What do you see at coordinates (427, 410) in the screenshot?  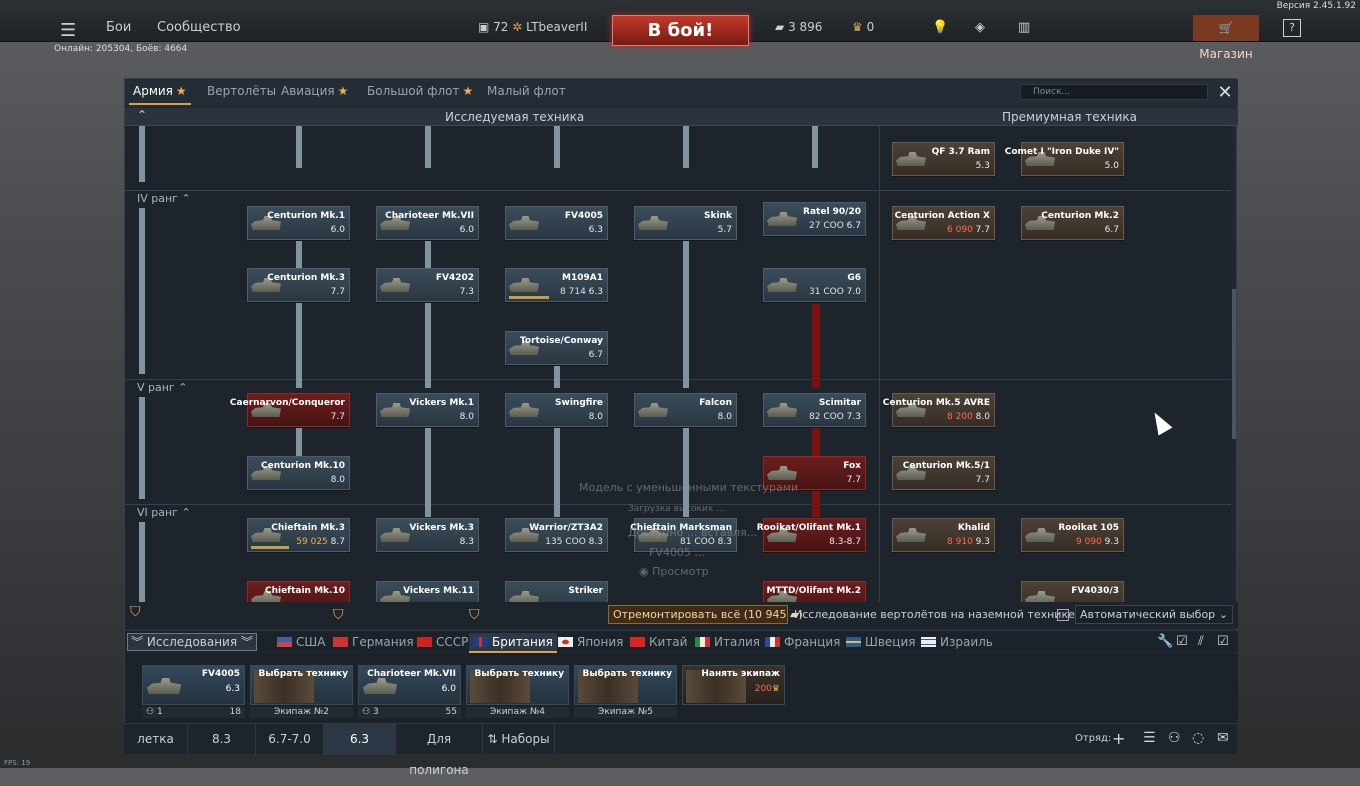 I see `vehicle-card: Vickers Mk.1 8.0` at bounding box center [427, 410].